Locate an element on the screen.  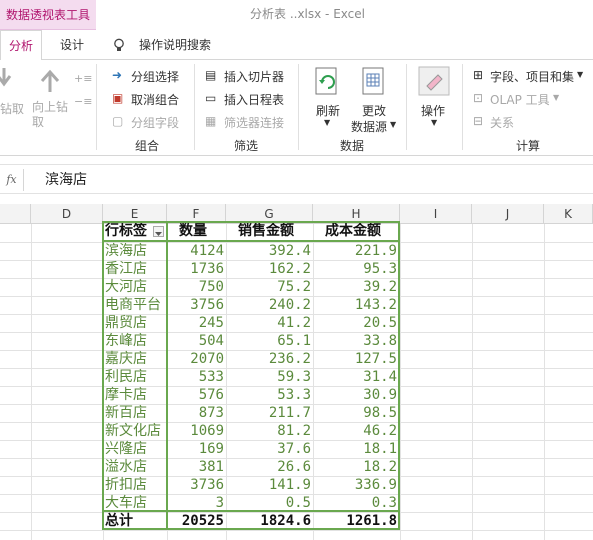
pivot-row-cost: 20.5 is located at coordinates (355, 323).